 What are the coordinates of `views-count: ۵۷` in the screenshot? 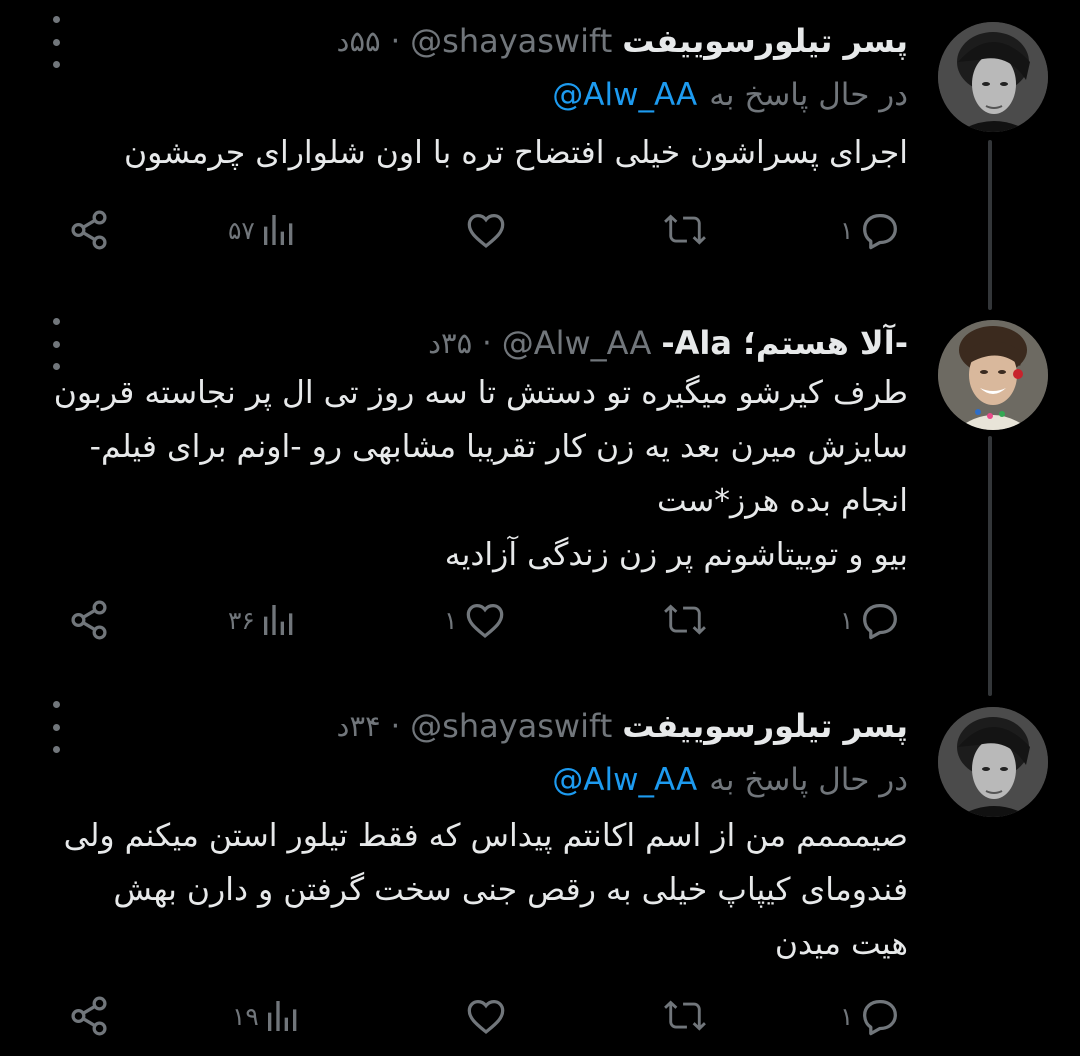 It's located at (241, 230).